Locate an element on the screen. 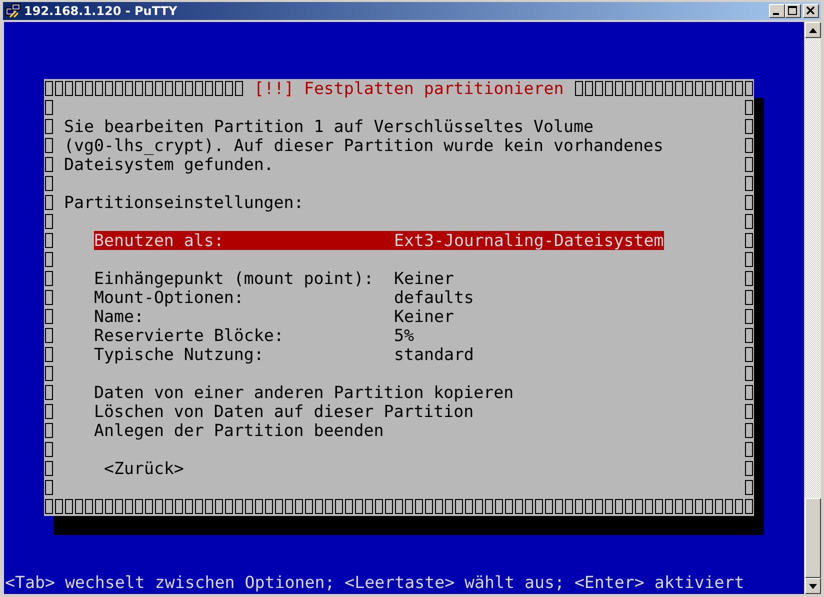  close-icon is located at coordinates (811, 11).